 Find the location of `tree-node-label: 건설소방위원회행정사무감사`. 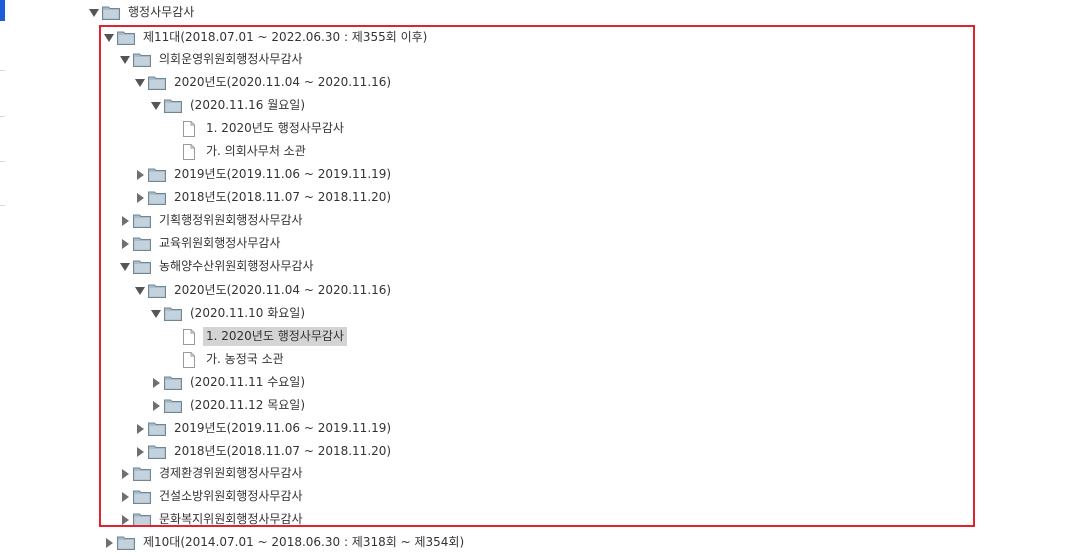

tree-node-label: 건설소방위원회행정사무감사 is located at coordinates (231, 496).